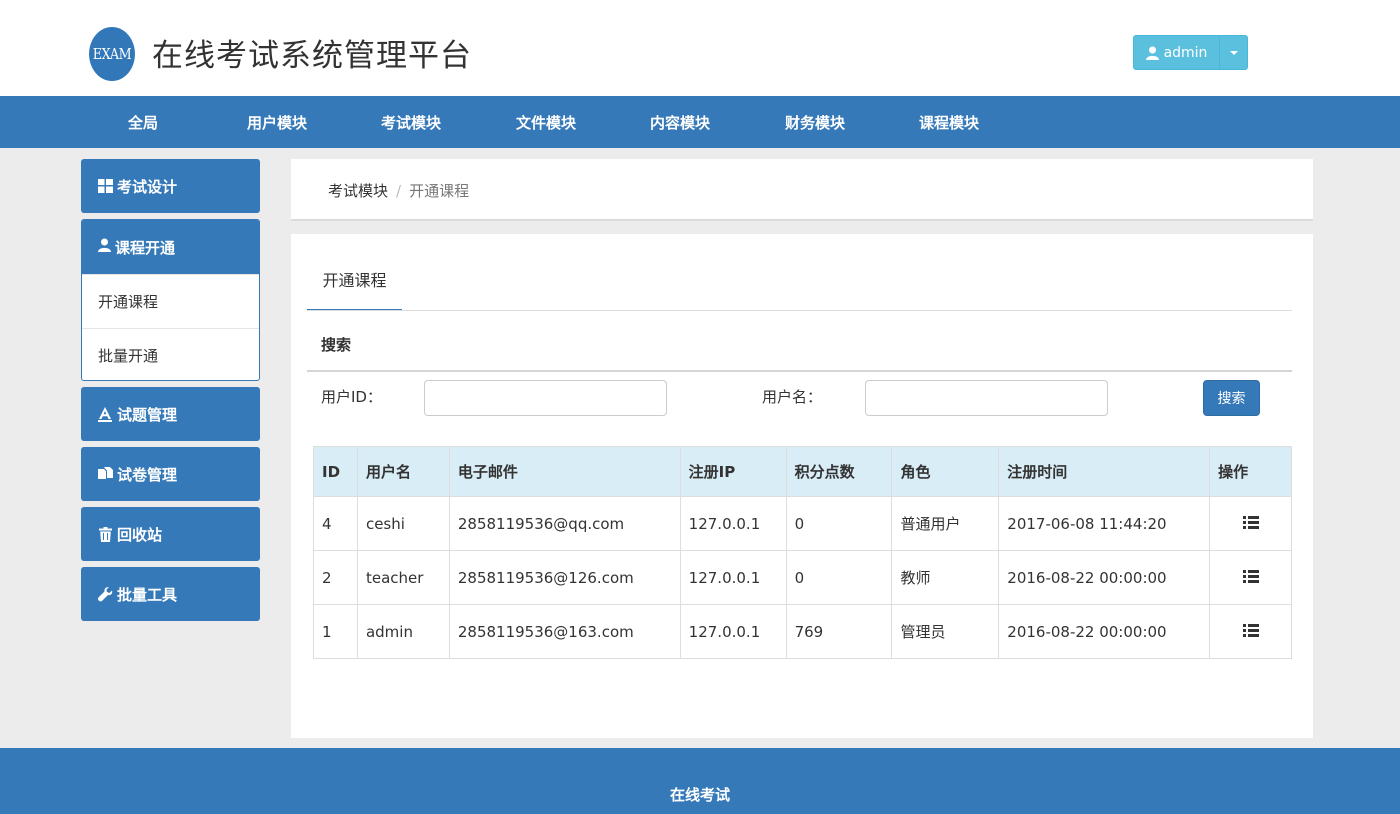  I want to click on sidebar-subitem-open-course: 开通课程, so click(170, 301).